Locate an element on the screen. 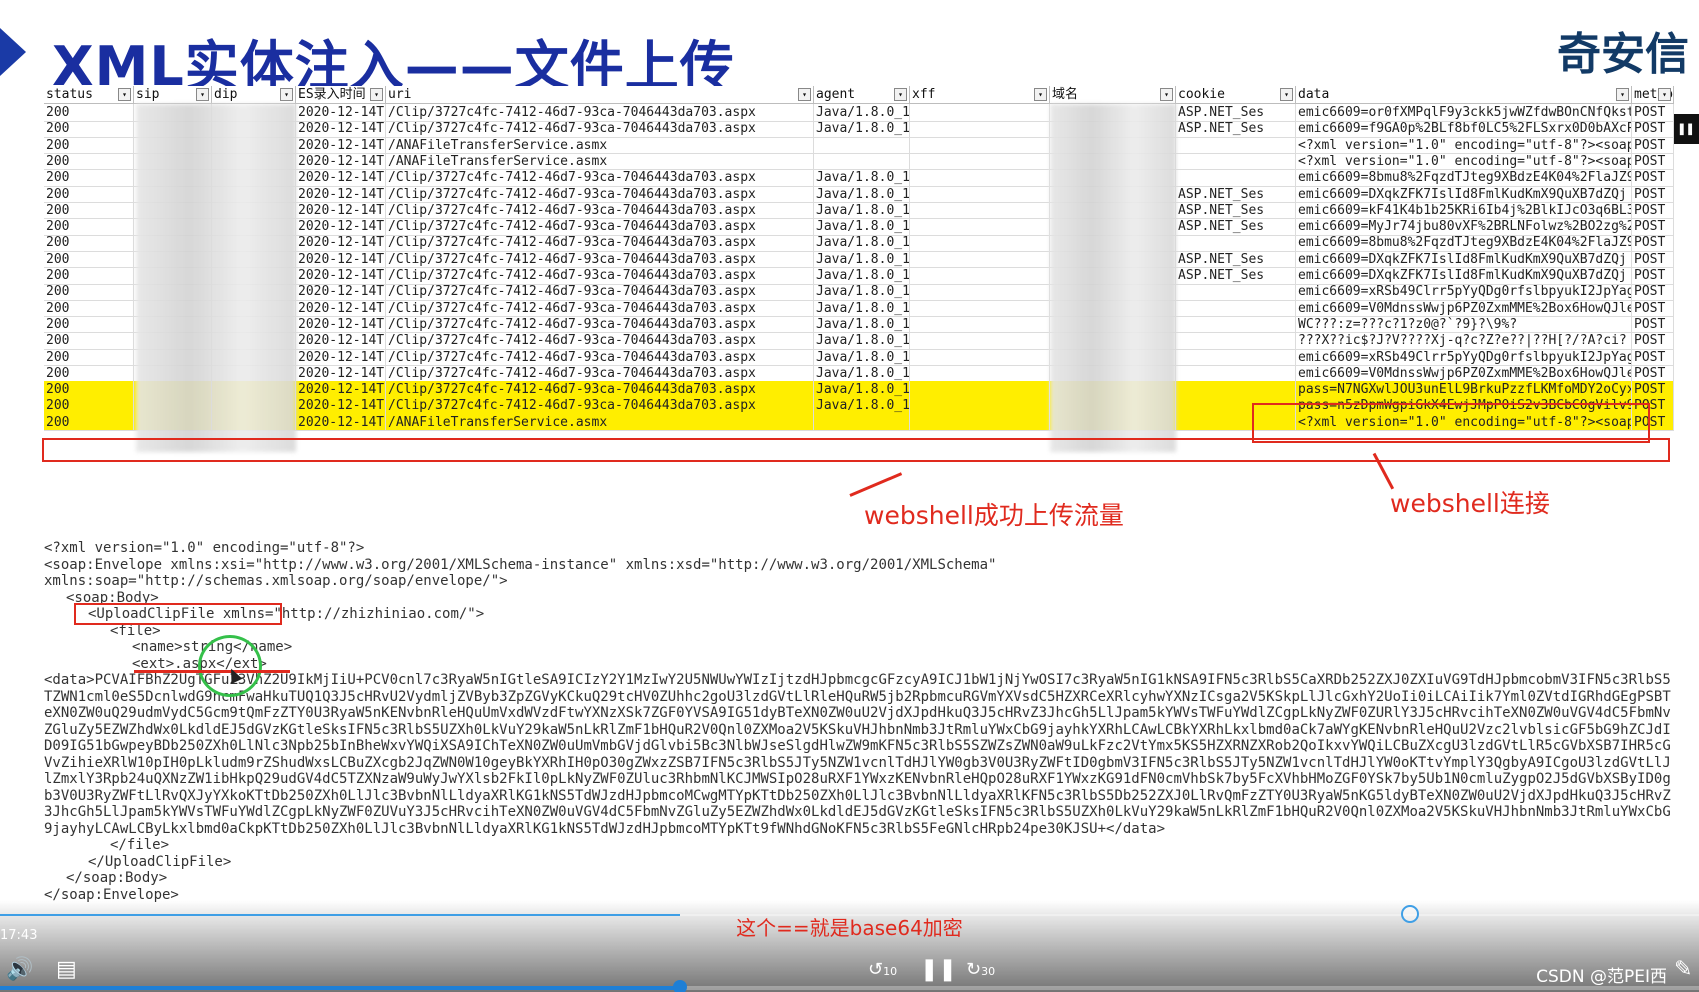 The height and width of the screenshot is (992, 1699). rewind-10-icon: ↺10 is located at coordinates (882, 971).